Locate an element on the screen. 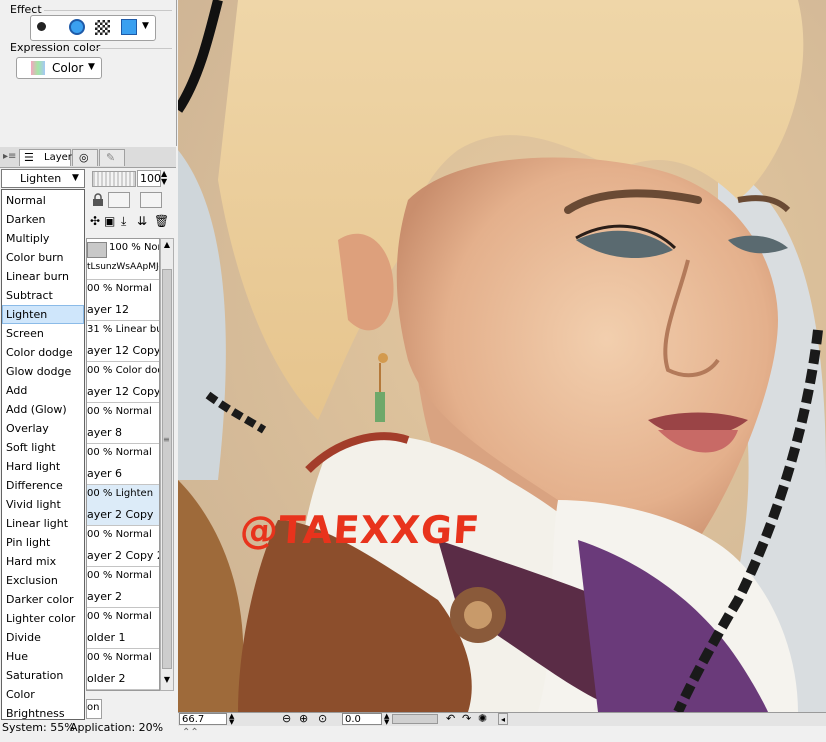  rotation-input: 0.0 is located at coordinates (362, 719).